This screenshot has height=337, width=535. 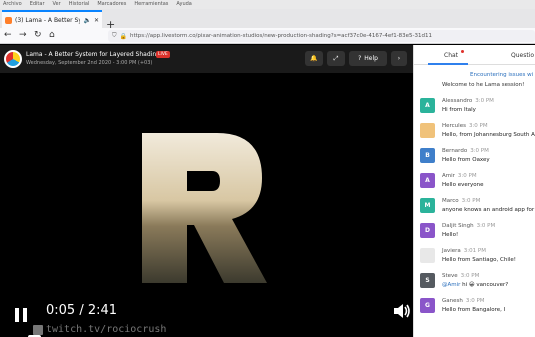 I want to click on message-author: Javiera 3:01 PM, so click(x=464, y=251).